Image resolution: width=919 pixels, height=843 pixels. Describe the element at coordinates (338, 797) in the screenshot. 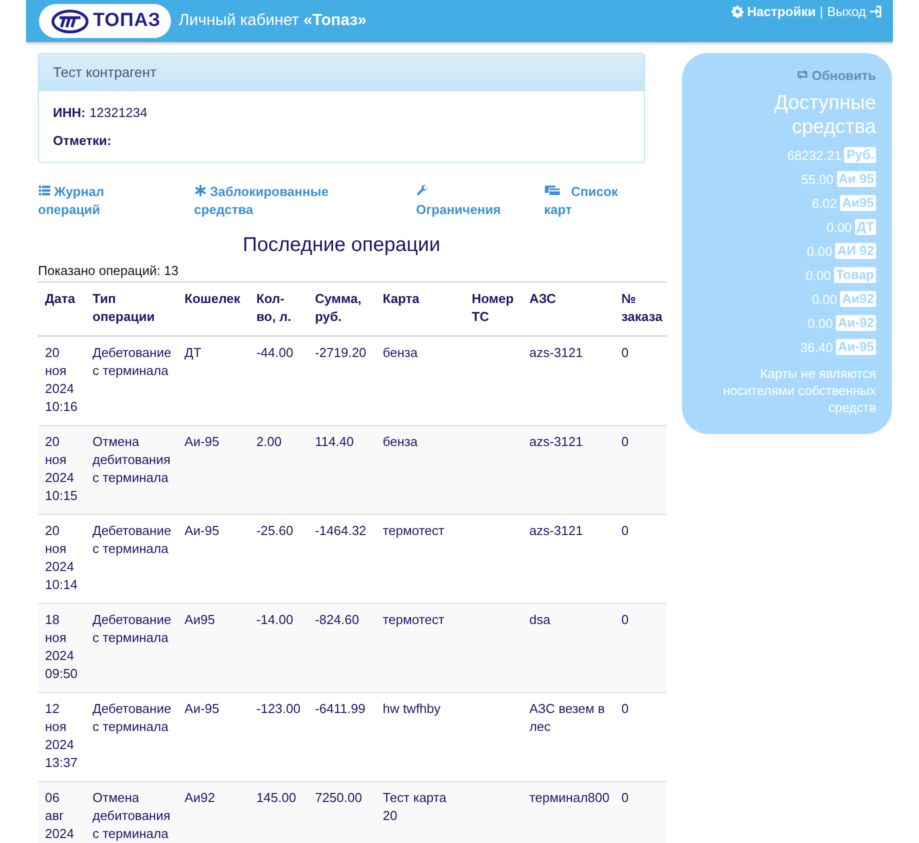

I see `table-cell: 7250.00` at that location.